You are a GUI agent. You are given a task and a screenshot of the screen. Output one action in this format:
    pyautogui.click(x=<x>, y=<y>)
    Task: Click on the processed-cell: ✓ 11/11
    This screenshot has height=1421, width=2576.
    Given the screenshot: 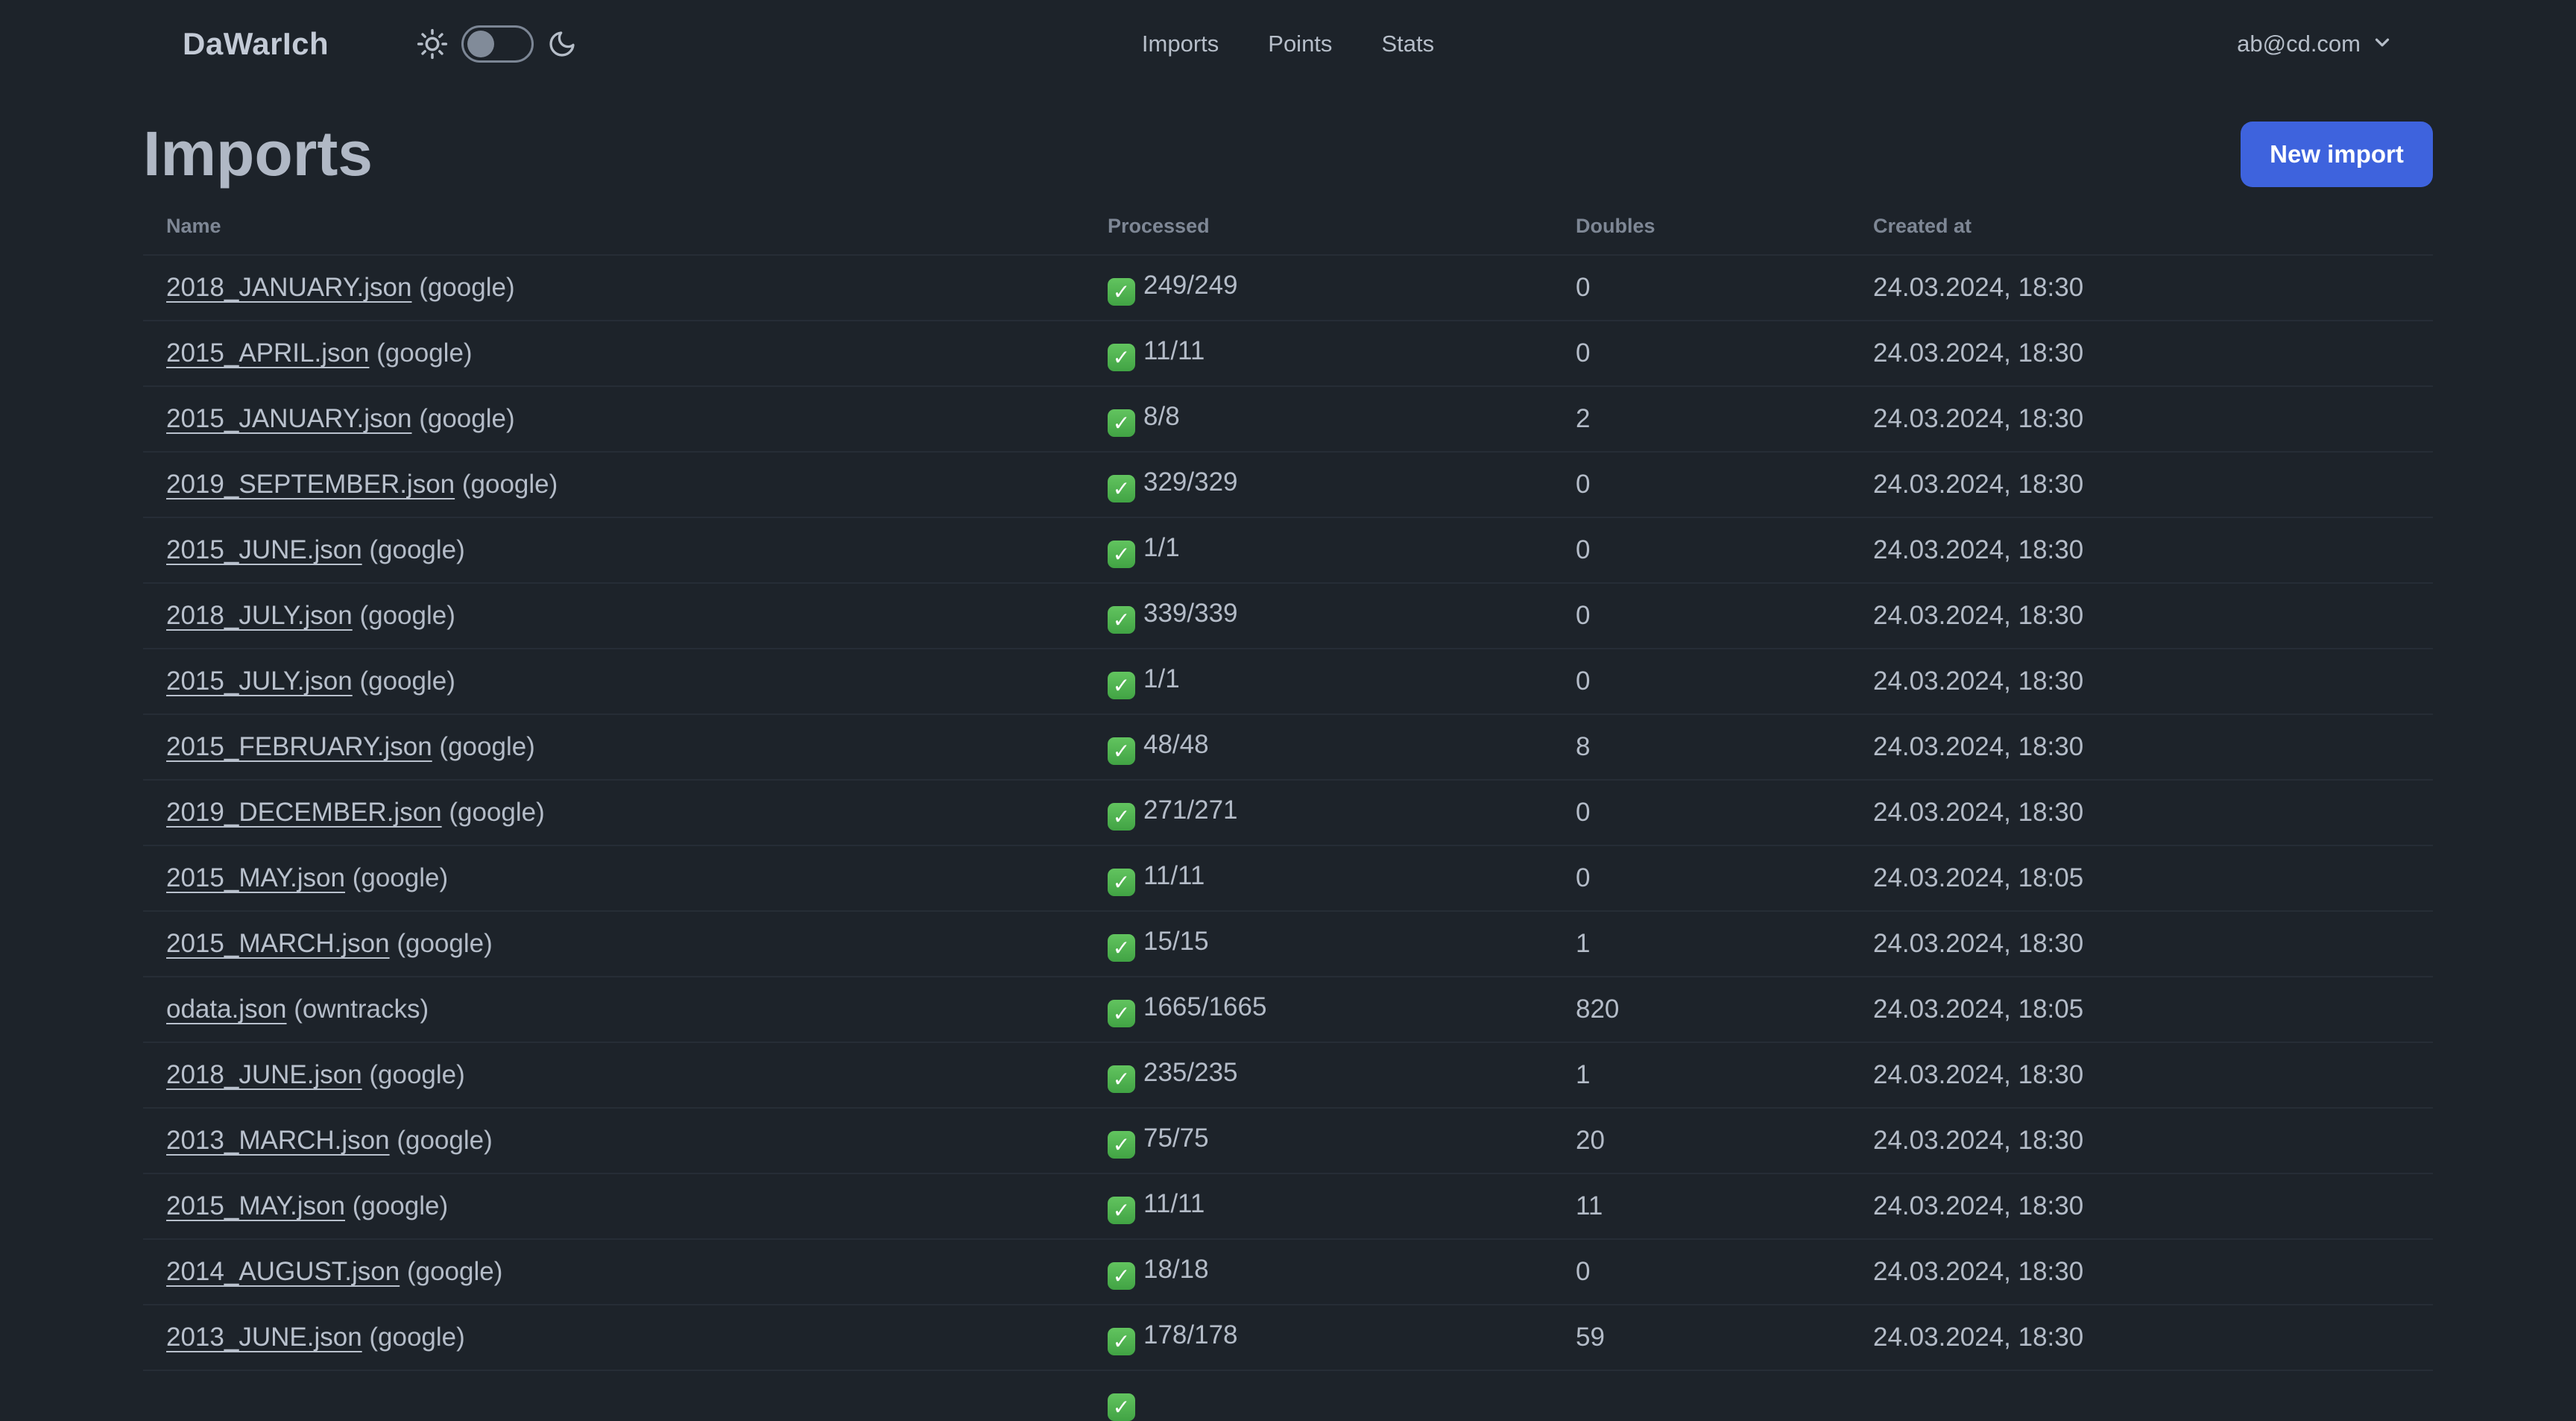 What is the action you would take?
    pyautogui.click(x=1342, y=352)
    